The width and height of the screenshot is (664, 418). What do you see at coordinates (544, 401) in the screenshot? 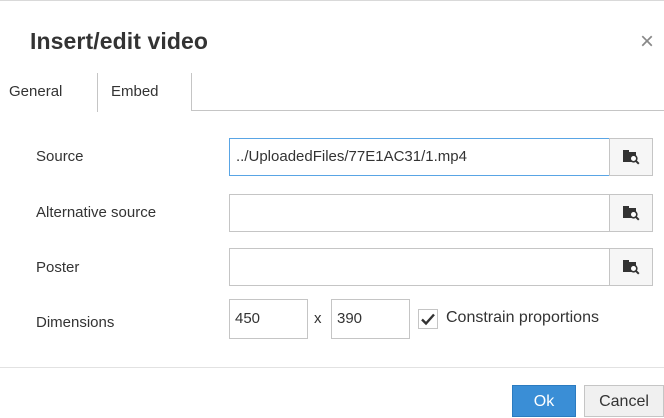
I see `ok-button: Ok` at bounding box center [544, 401].